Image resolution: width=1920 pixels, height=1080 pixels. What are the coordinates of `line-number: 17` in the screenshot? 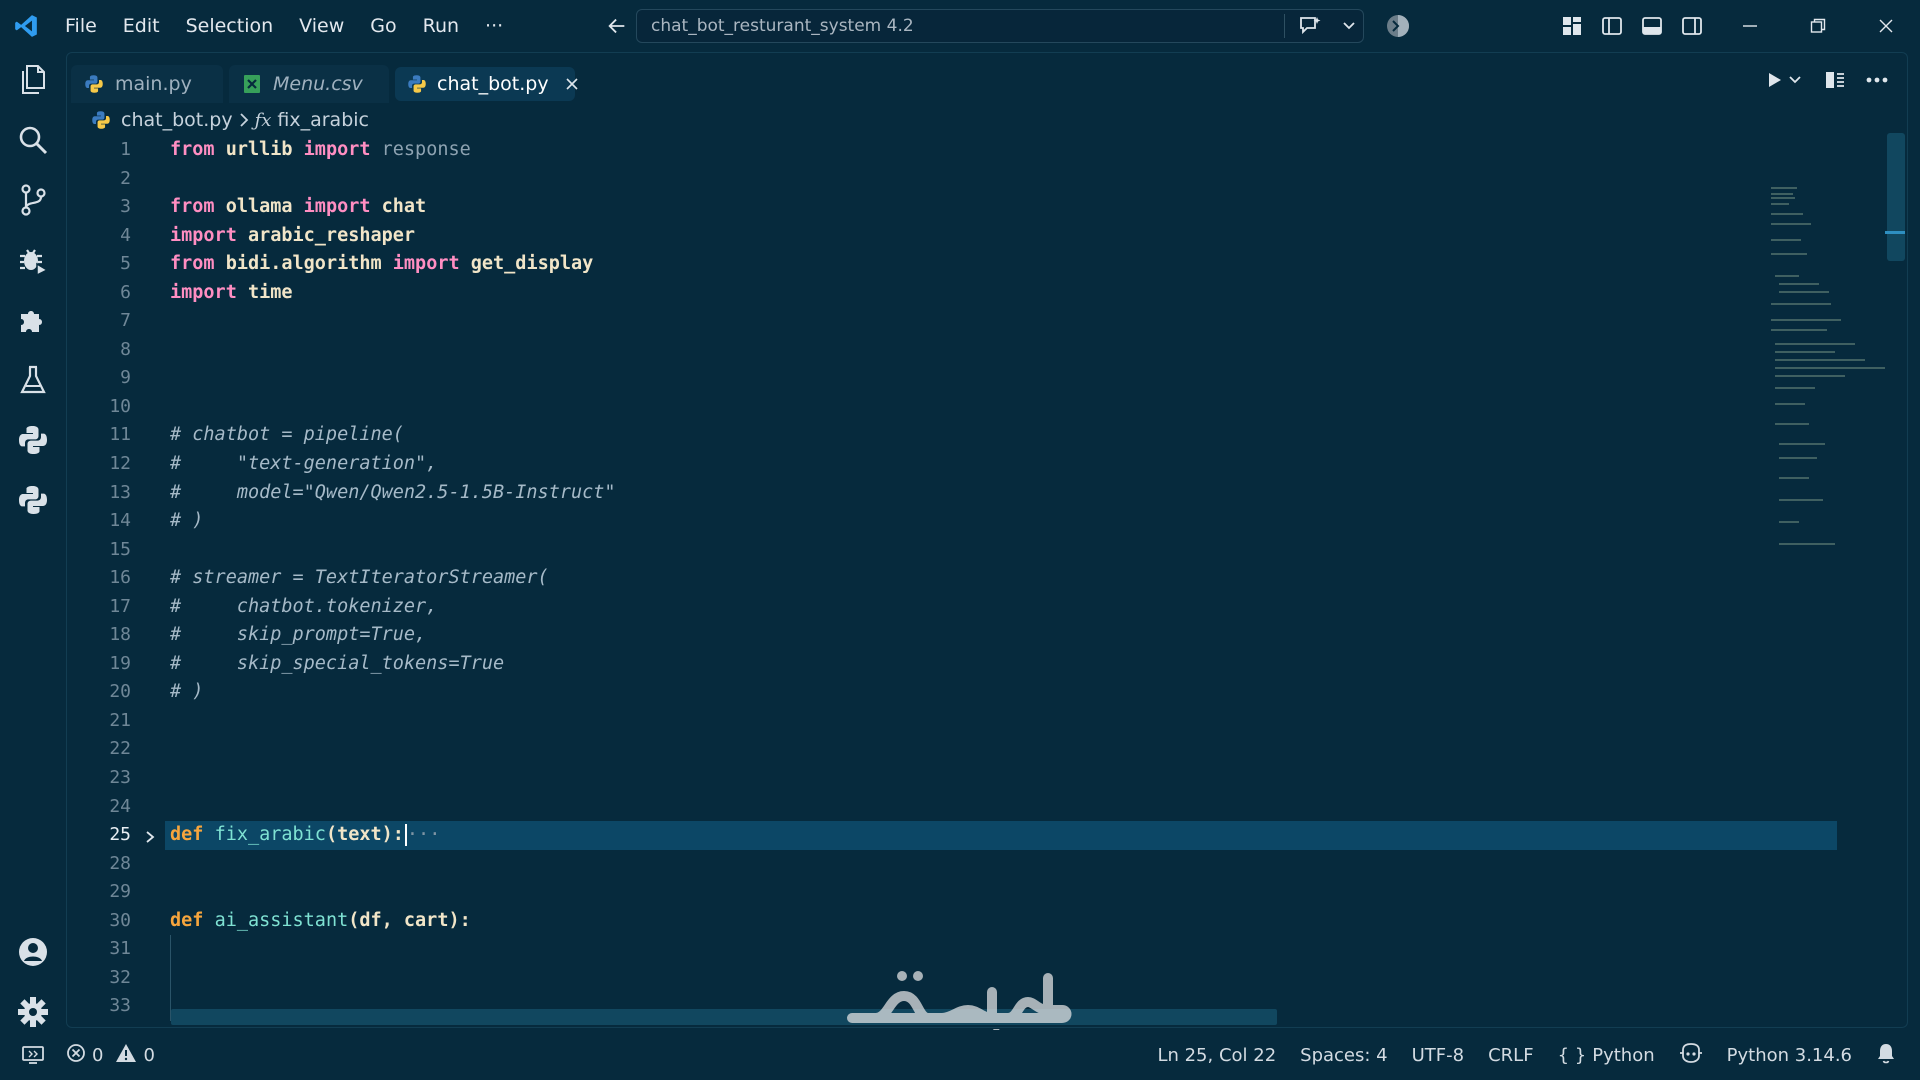 It's located at (120, 606).